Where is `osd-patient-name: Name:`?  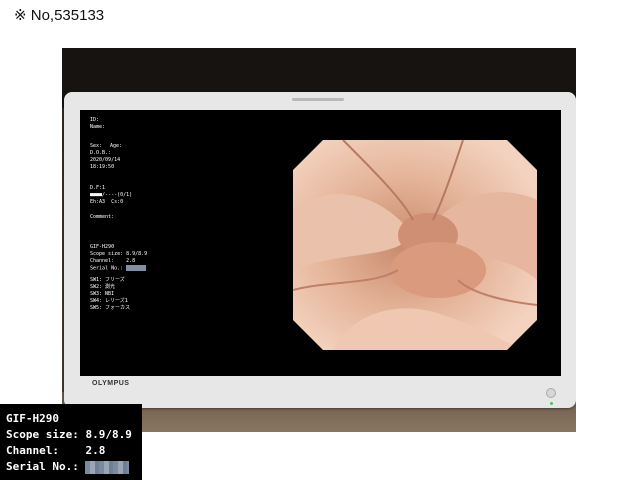
osd-patient-name: Name: is located at coordinates (98, 127).